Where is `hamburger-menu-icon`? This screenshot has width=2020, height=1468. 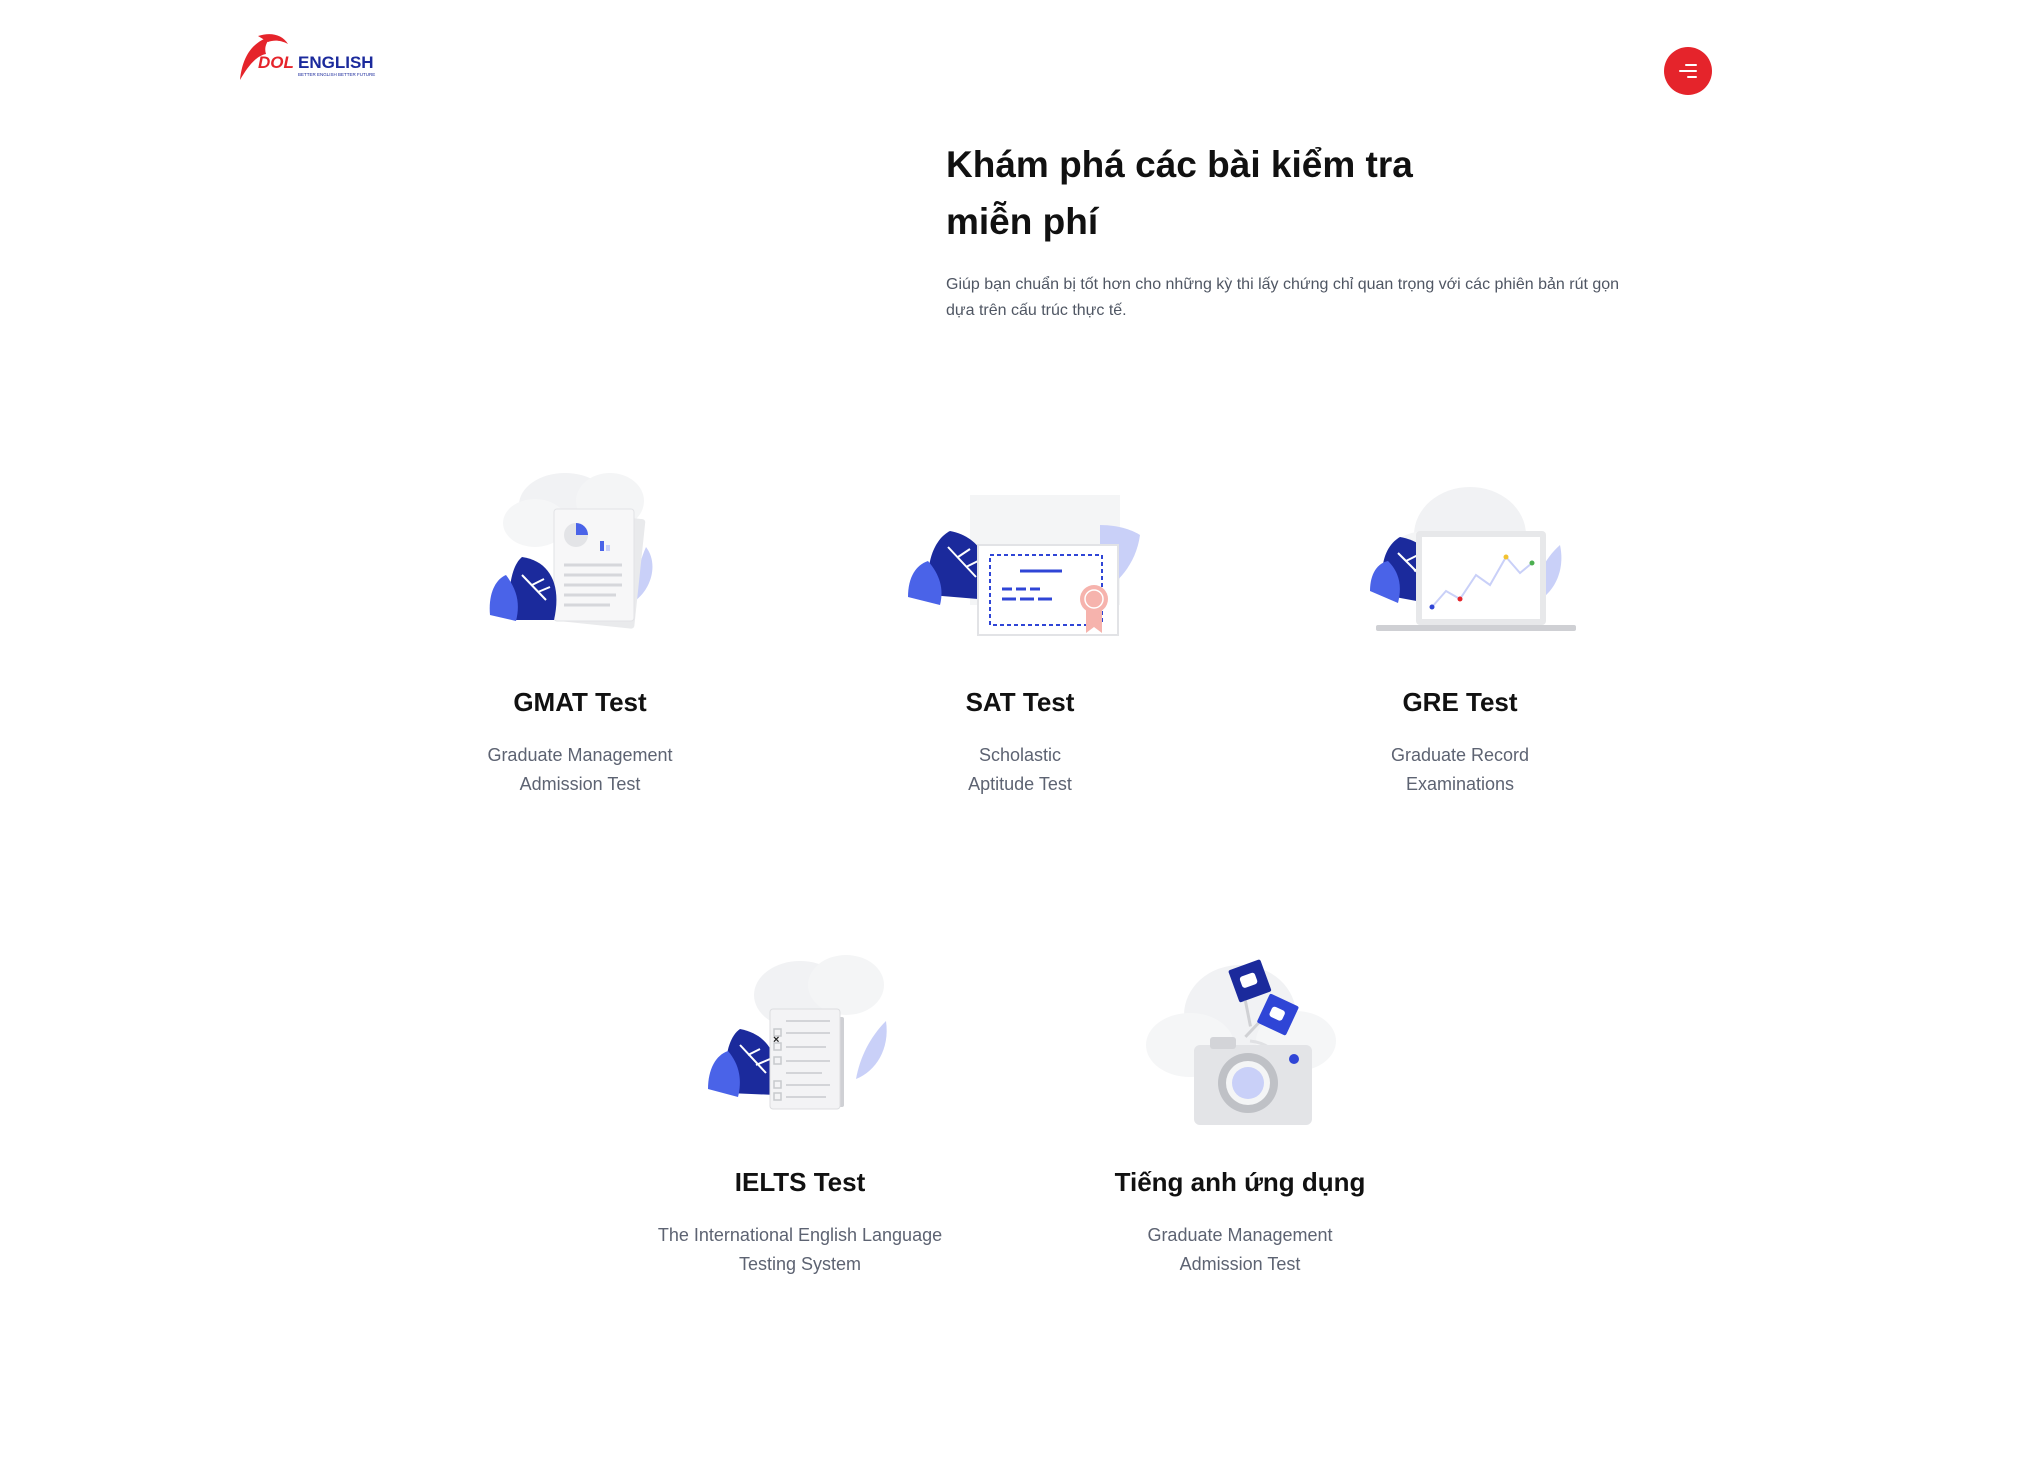
hamburger-menu-icon is located at coordinates (1688, 71).